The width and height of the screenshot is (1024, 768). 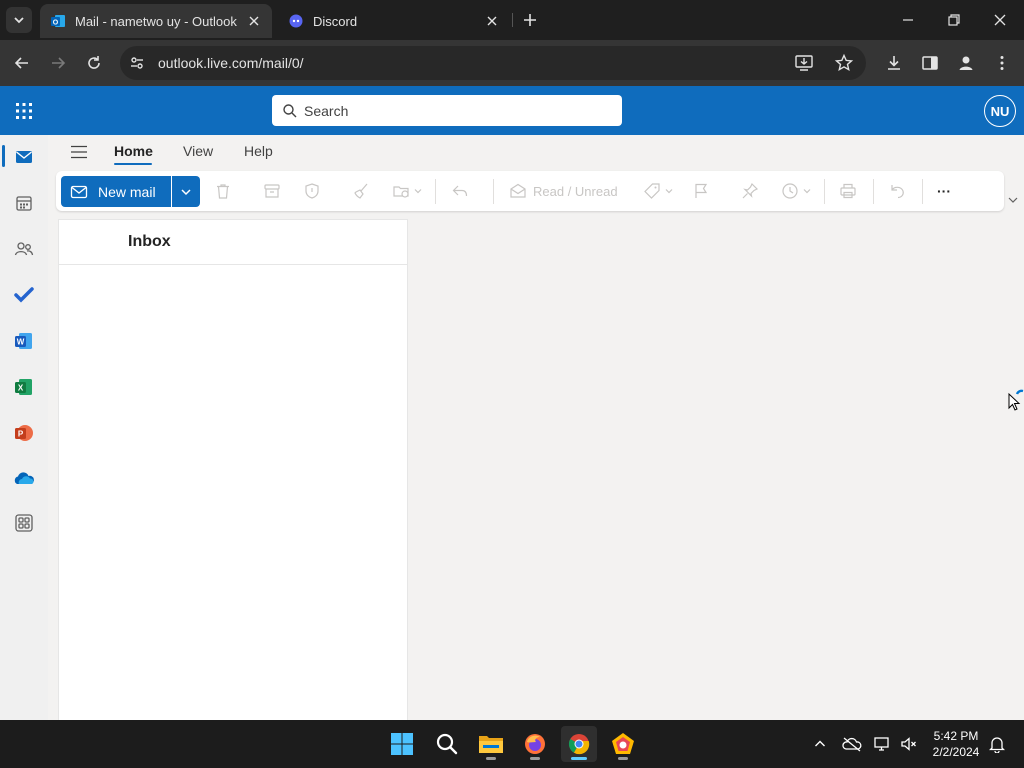 I want to click on downloads-button, so click(x=894, y=63).